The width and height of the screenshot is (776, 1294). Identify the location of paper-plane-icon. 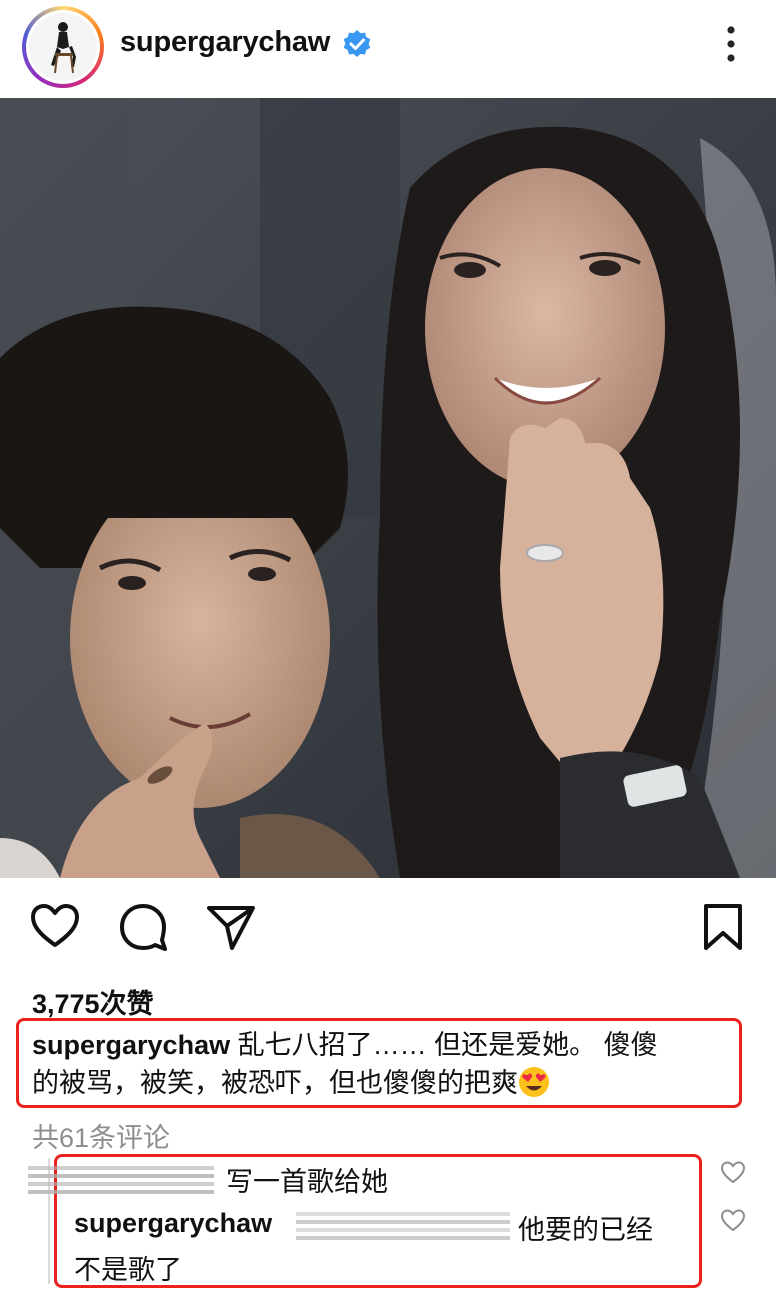
(231, 927).